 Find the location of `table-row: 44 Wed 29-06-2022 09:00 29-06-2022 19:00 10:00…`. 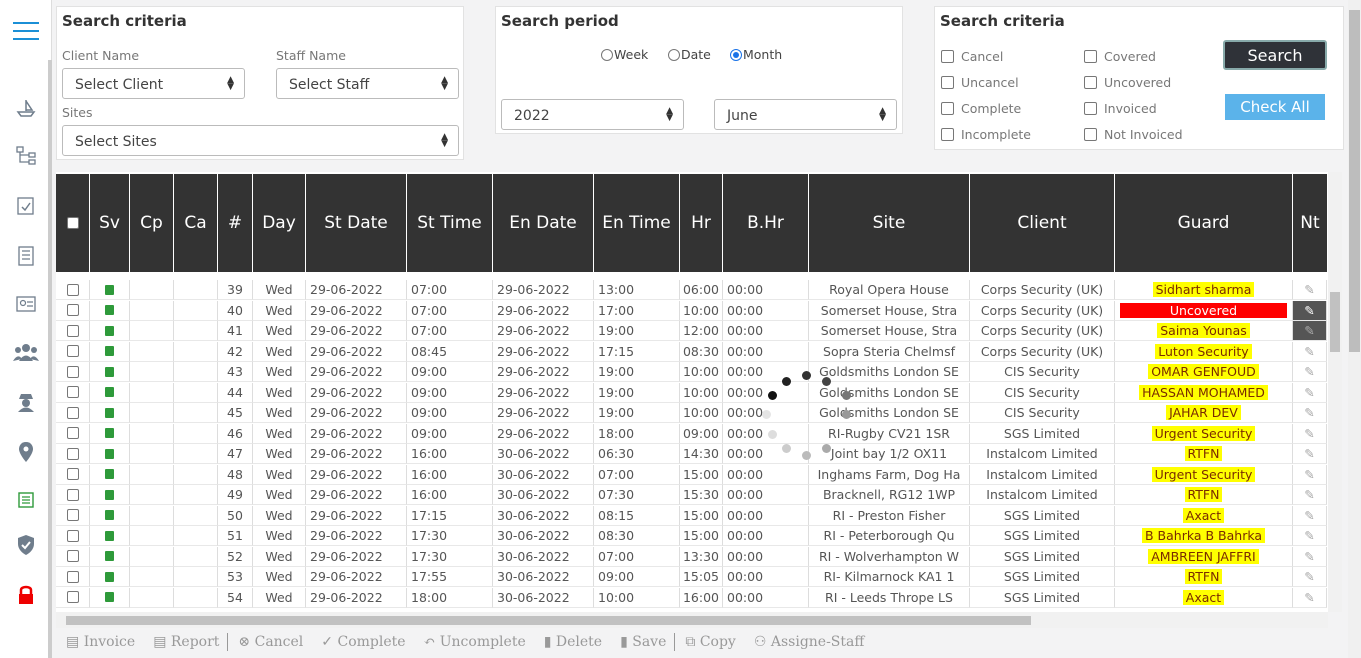

table-row: 44 Wed 29-06-2022 09:00 29-06-2022 19:00 10:00… is located at coordinates (691, 392).